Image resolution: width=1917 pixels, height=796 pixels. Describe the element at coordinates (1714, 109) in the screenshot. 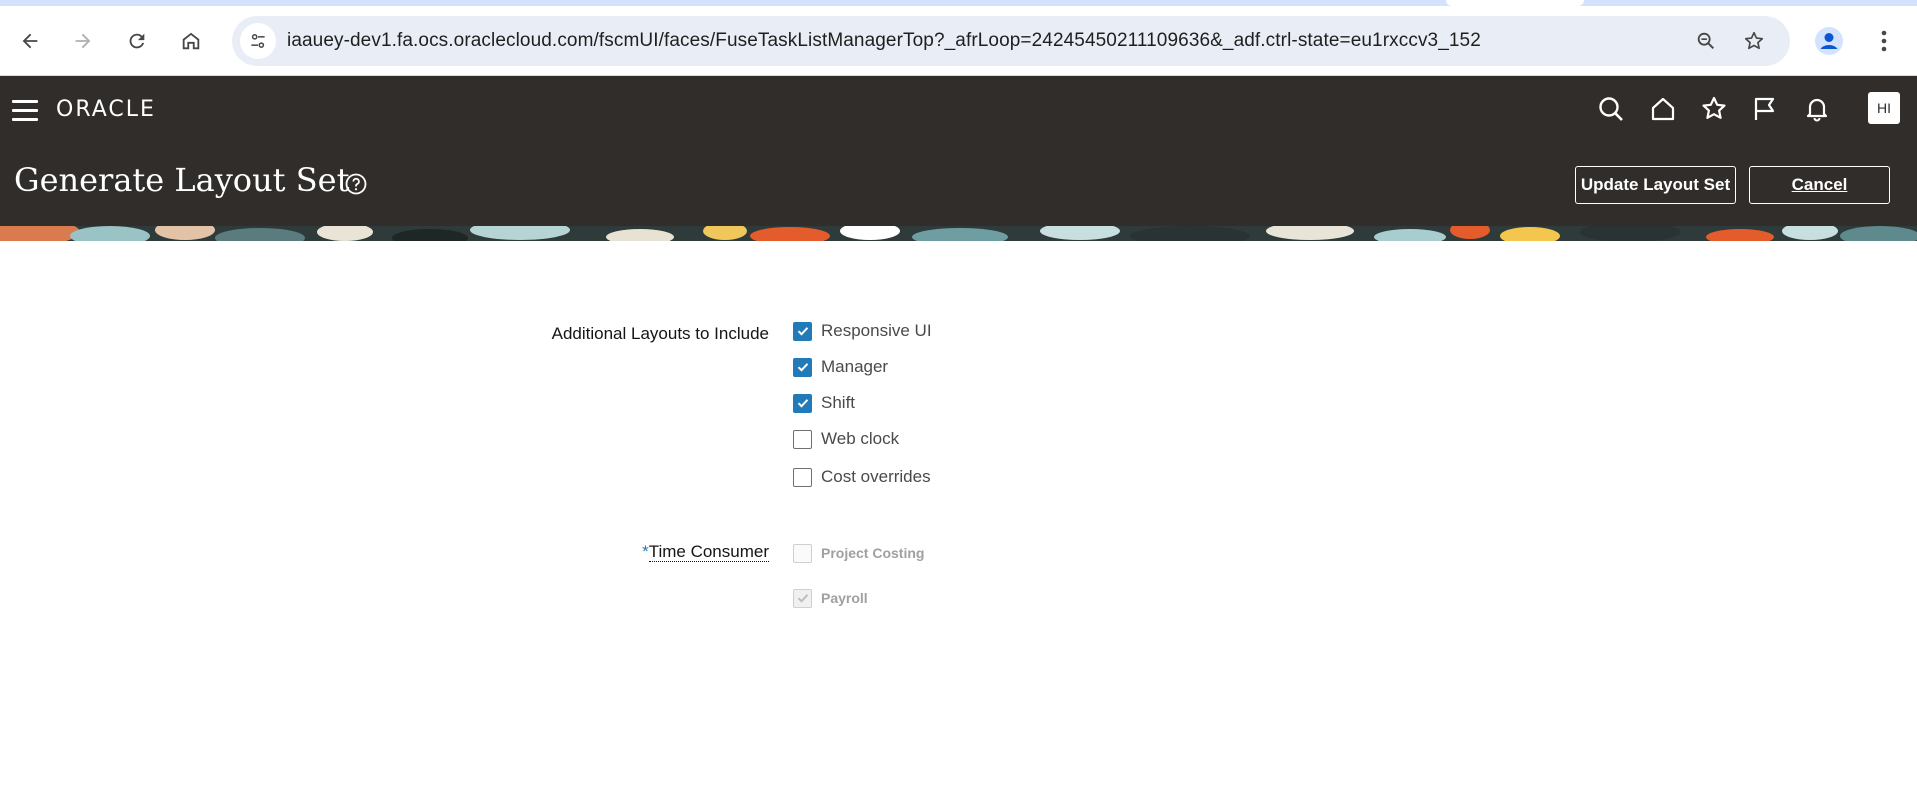

I see `favorites-star-icon` at that location.